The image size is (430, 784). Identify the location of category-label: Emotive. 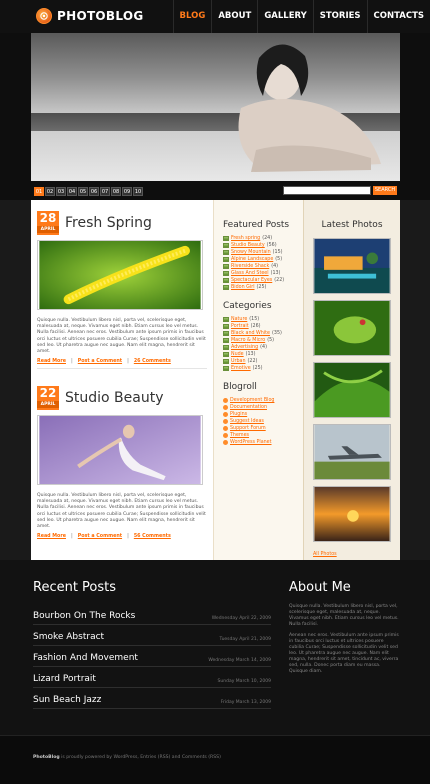
(241, 368).